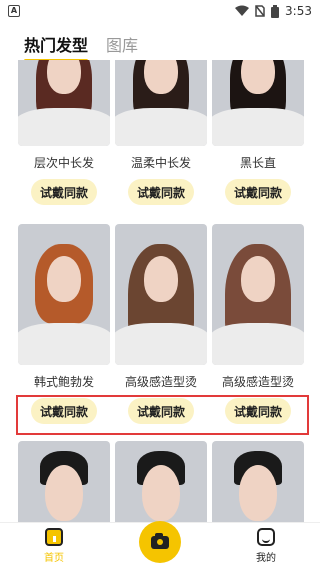 The width and height of the screenshot is (320, 568). Describe the element at coordinates (160, 163) in the screenshot. I see `hairstyle-name: 温柔中长发` at that location.